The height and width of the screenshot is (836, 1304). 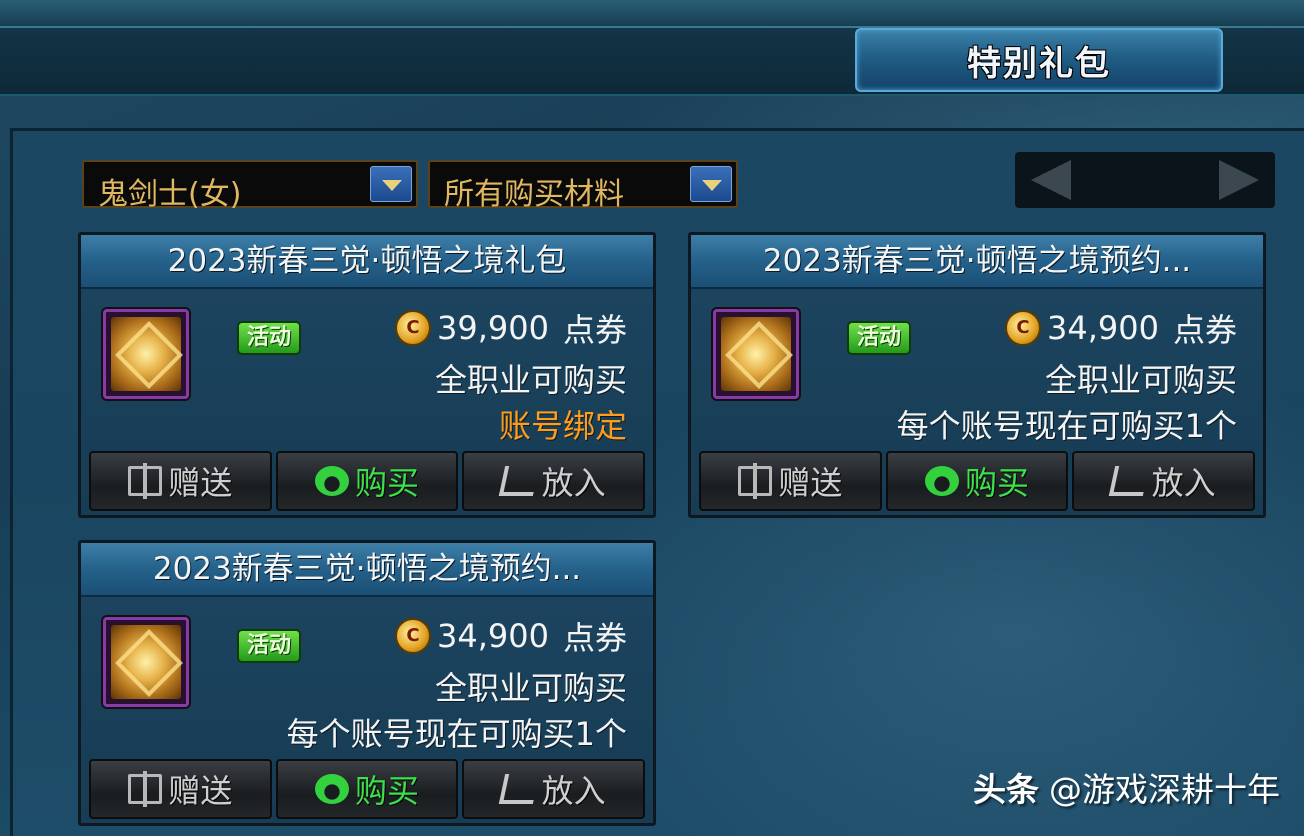 What do you see at coordinates (534, 194) in the screenshot?
I see `material-dropdown-value: 所有购买材料` at bounding box center [534, 194].